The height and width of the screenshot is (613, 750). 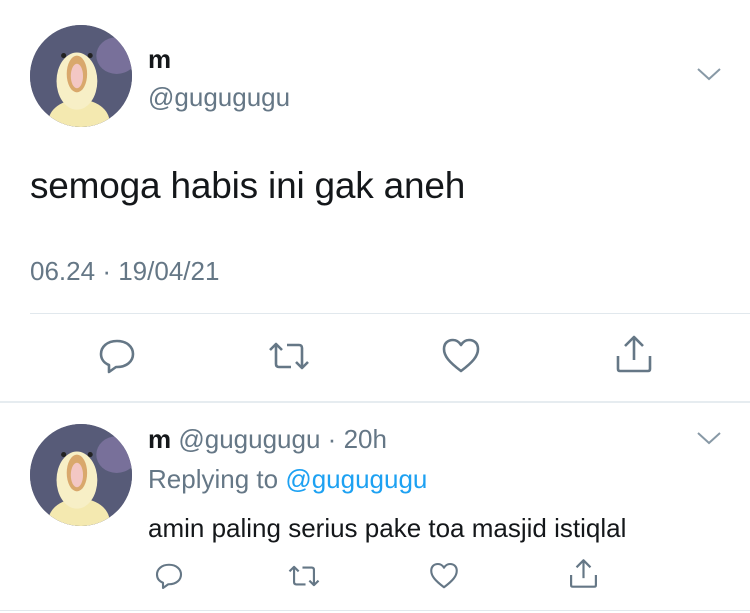 I want to click on reply-avatar, so click(x=81, y=475).